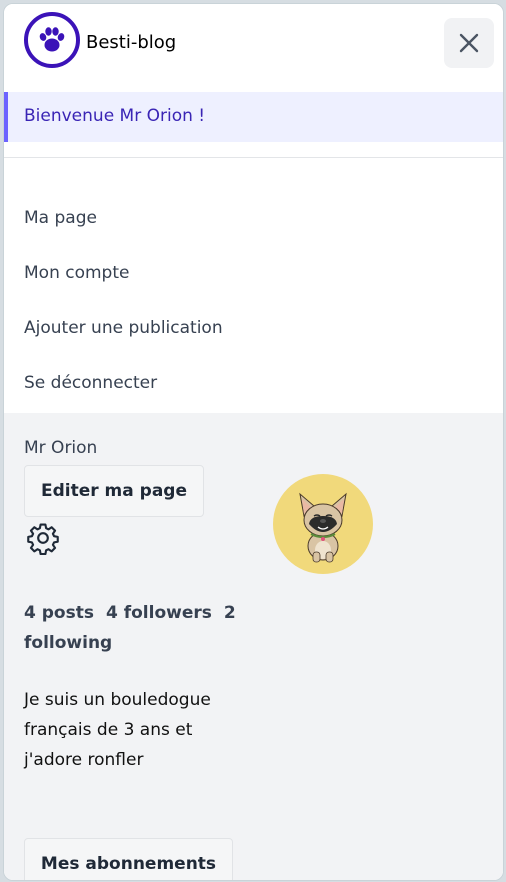 The image size is (506, 882). Describe the element at coordinates (253, 157) in the screenshot. I see `divider` at that location.